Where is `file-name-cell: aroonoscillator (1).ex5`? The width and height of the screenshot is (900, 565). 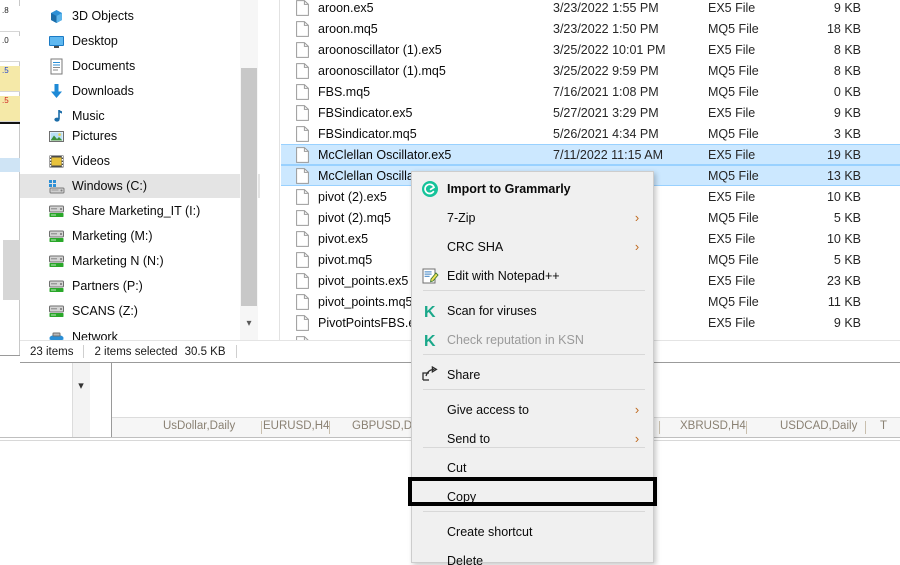
file-name-cell: aroonoscillator (1).ex5 is located at coordinates (380, 49).